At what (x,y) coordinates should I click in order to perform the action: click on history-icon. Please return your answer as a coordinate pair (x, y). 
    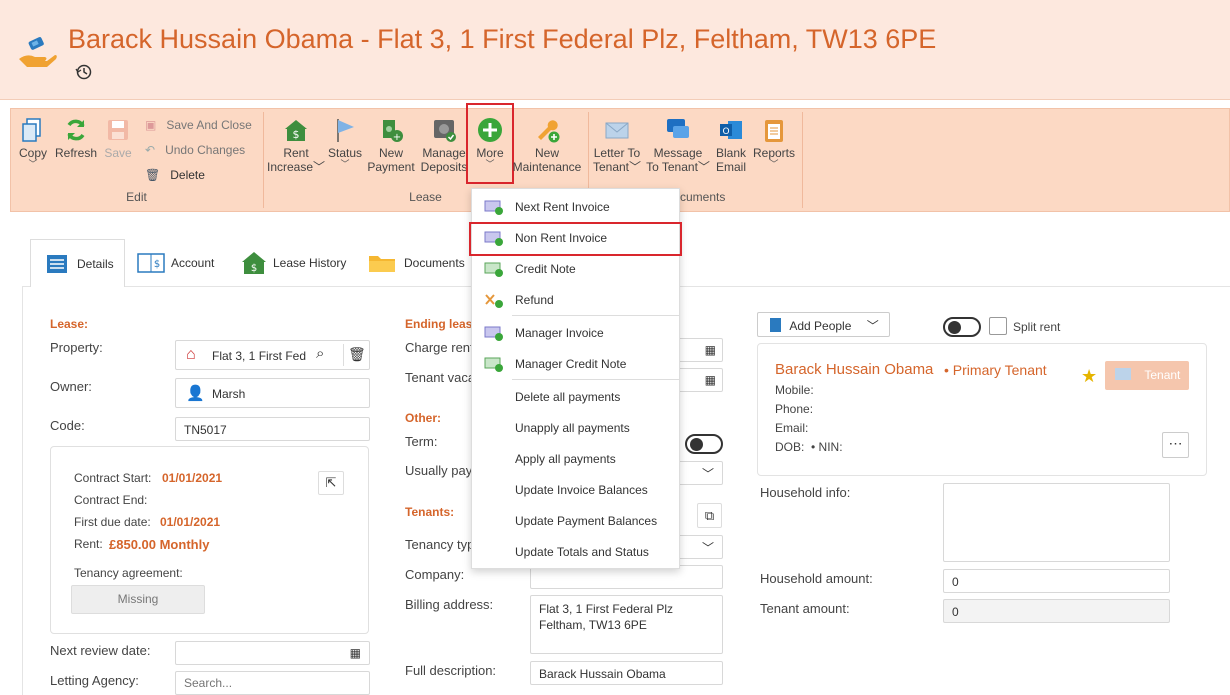
    Looking at the image, I should click on (84, 72).